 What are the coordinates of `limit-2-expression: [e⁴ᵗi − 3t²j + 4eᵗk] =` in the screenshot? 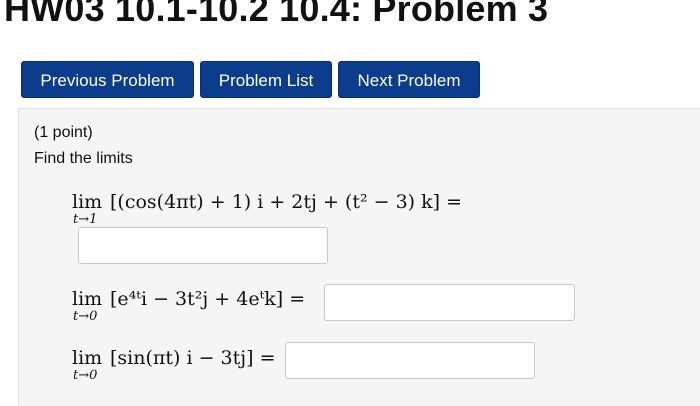 It's located at (208, 299).